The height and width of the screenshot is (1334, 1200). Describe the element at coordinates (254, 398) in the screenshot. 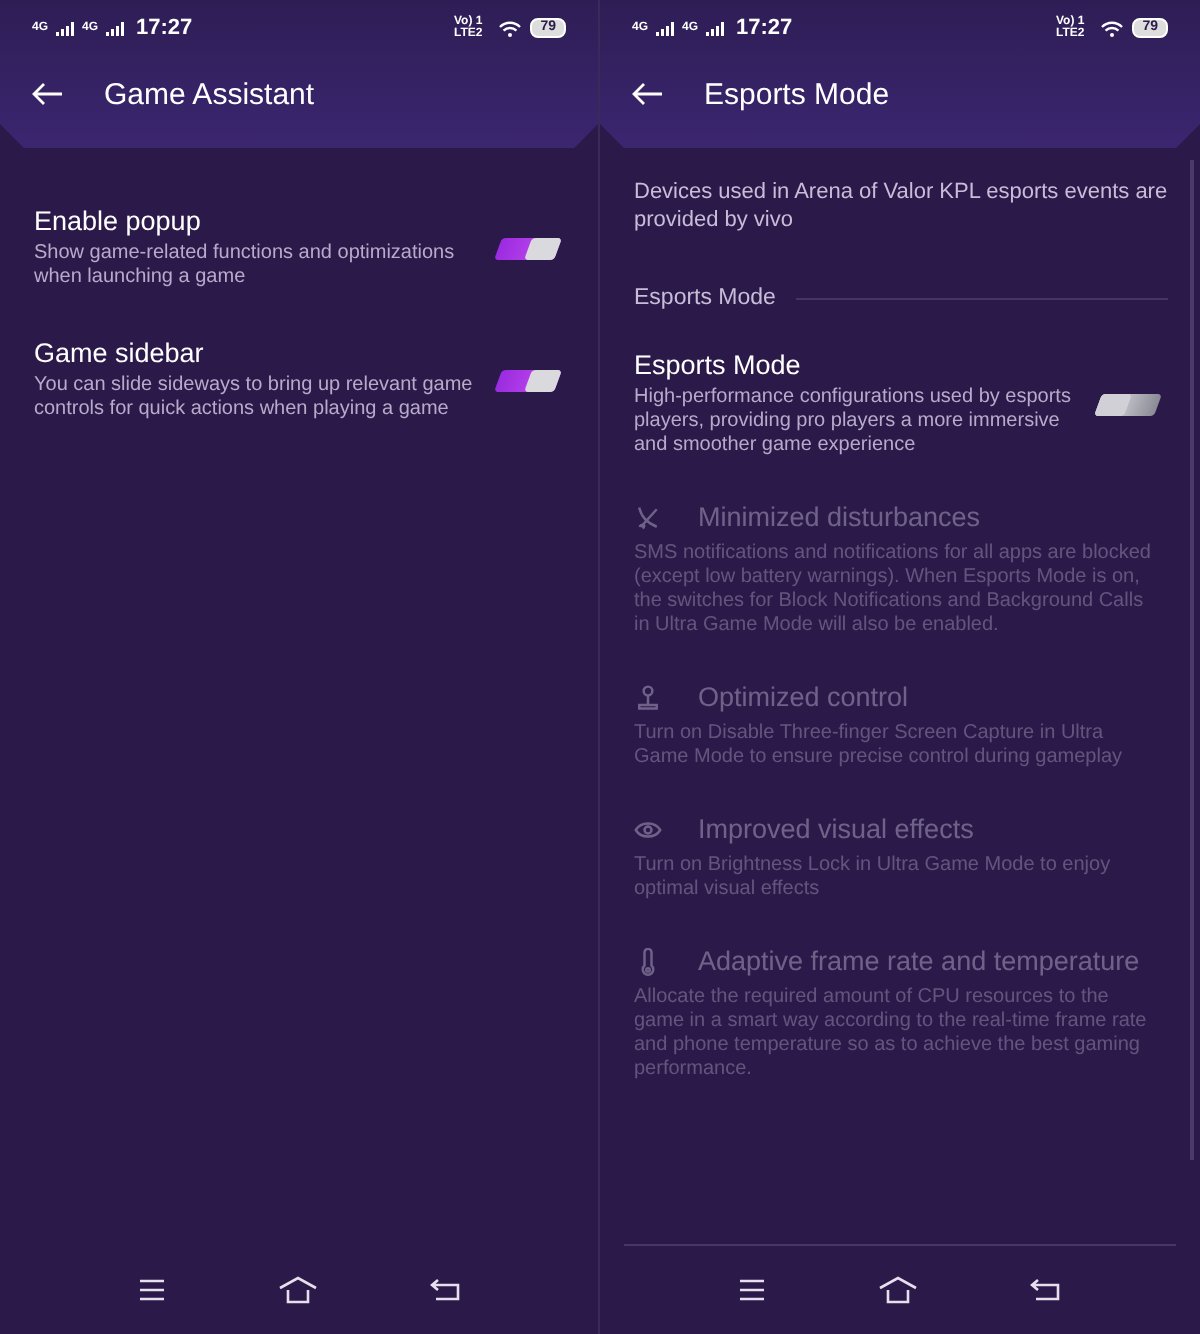

I see `setting-description: You can slide sideways to bring up relevant game controls for quick actions when playing a game` at that location.